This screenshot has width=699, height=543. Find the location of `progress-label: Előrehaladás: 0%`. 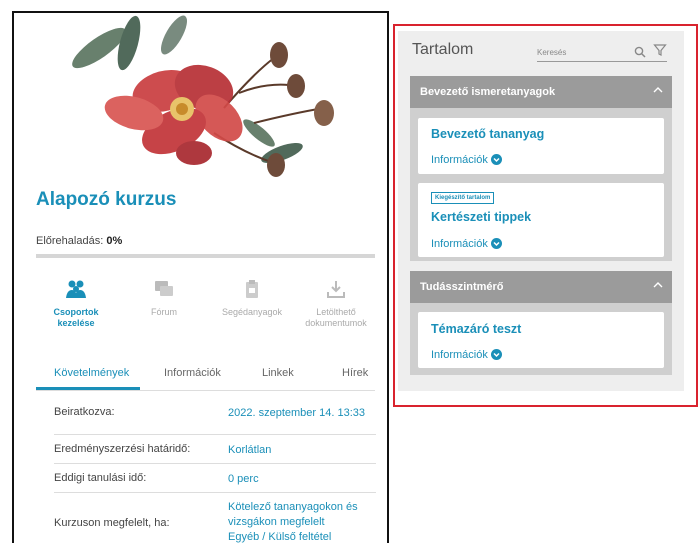

progress-label: Előrehaladás: 0% is located at coordinates (79, 241).